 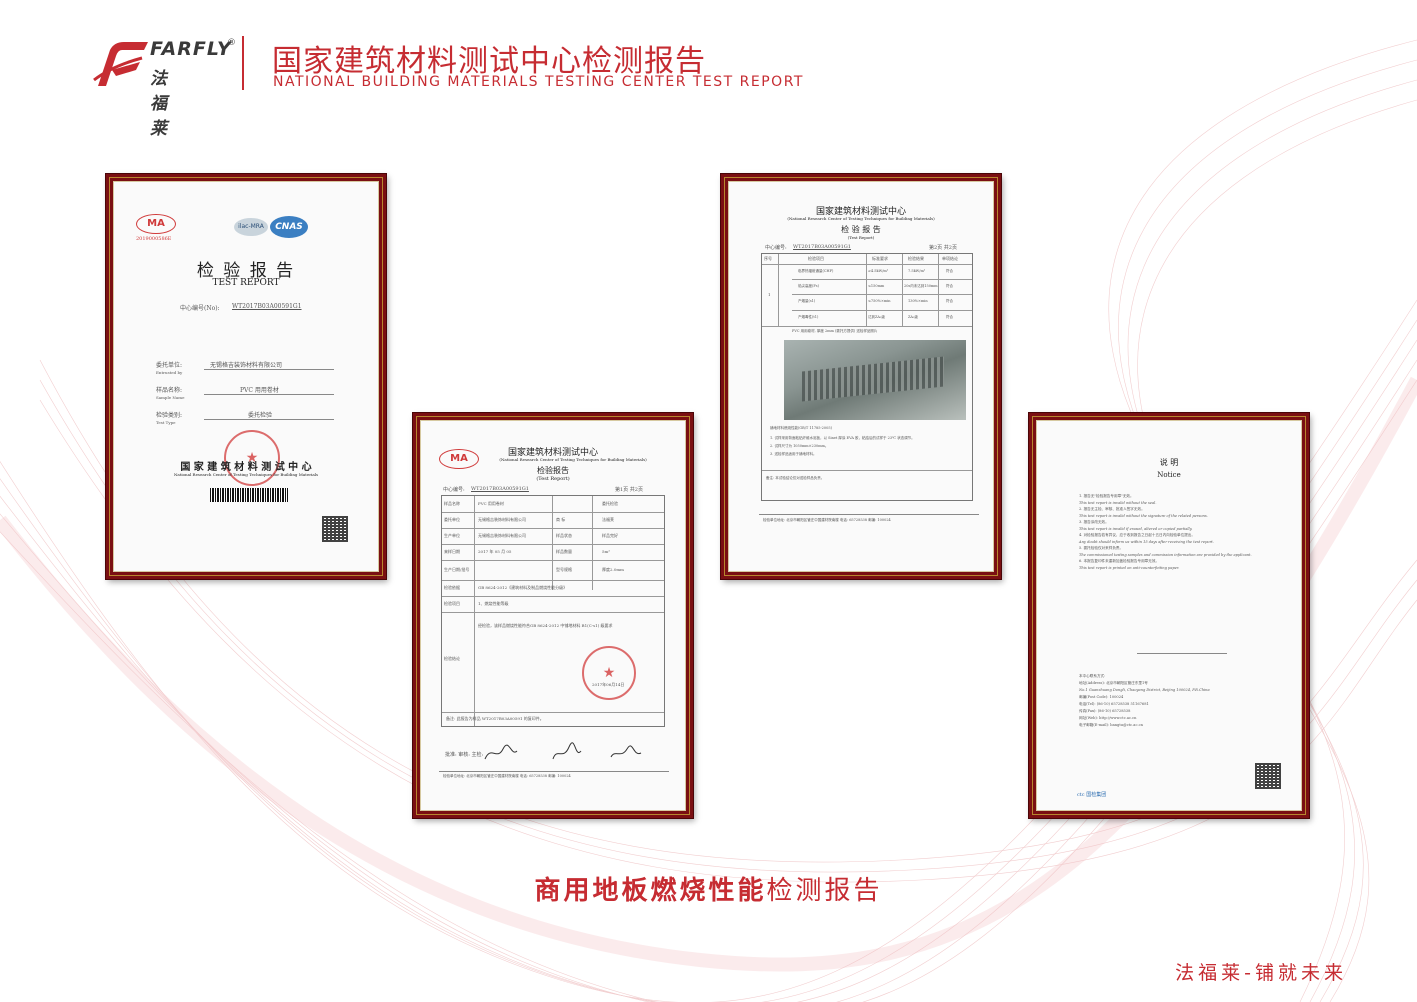 I want to click on client-value: 无锡格吉装饰材料有限公司, so click(x=246, y=365).